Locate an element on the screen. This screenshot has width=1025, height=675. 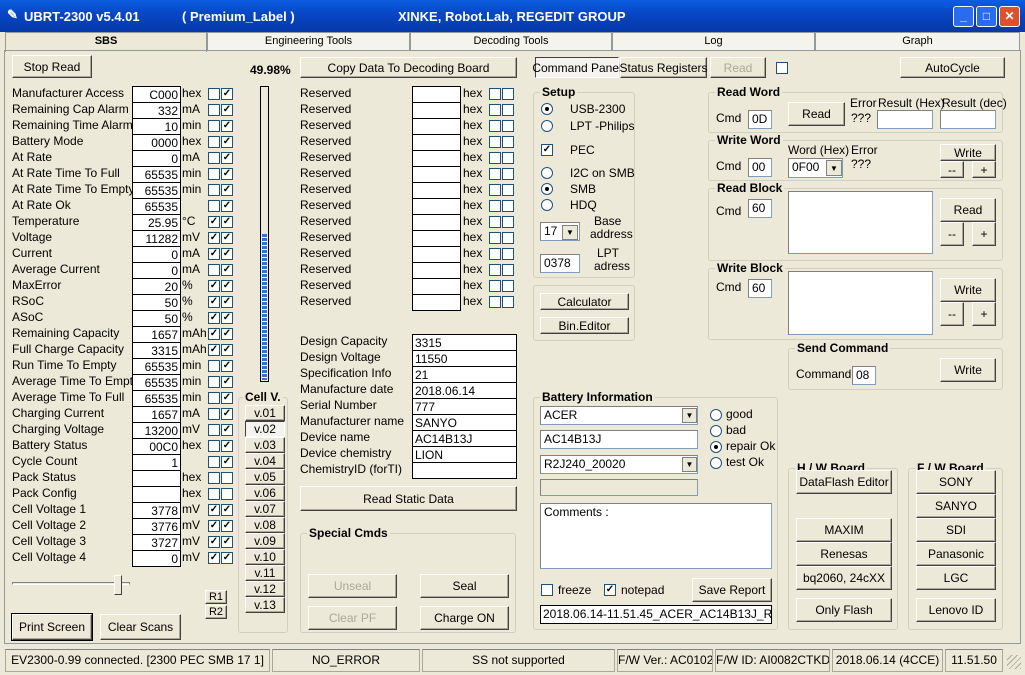
battery-part-select: R2J240_20020 is located at coordinates (619, 464).